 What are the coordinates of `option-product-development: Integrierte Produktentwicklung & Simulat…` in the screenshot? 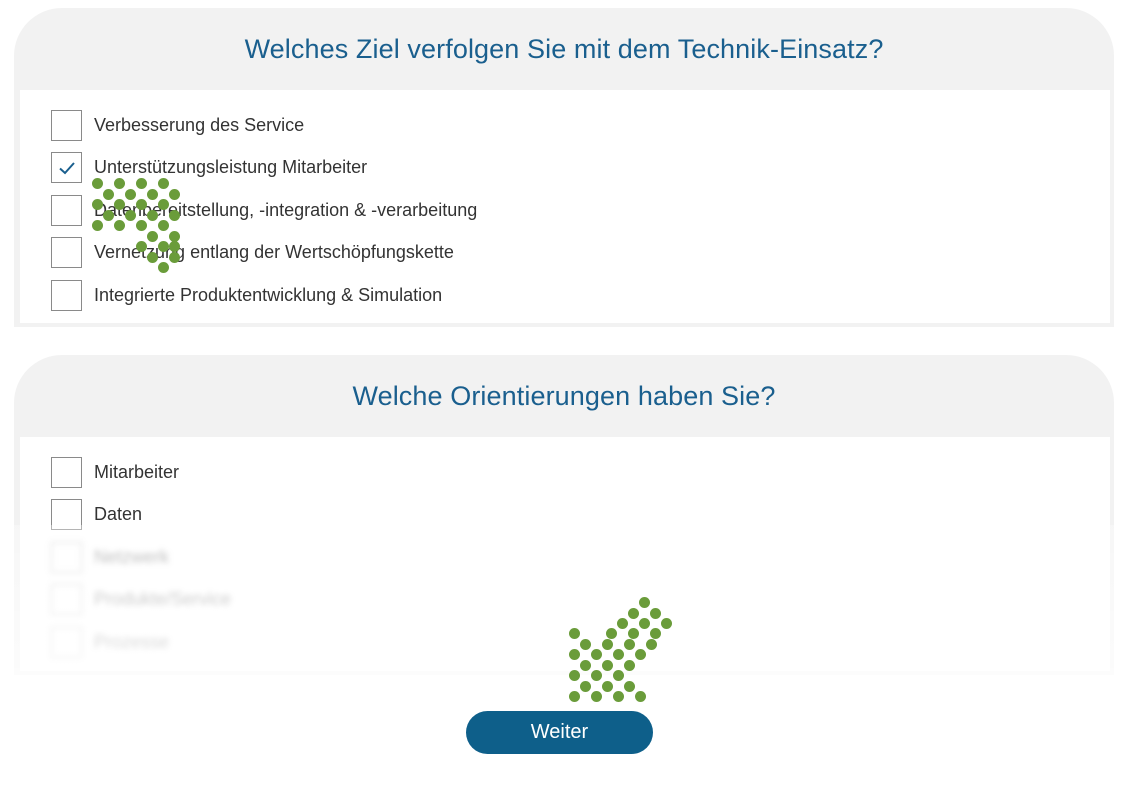 It's located at (565, 295).